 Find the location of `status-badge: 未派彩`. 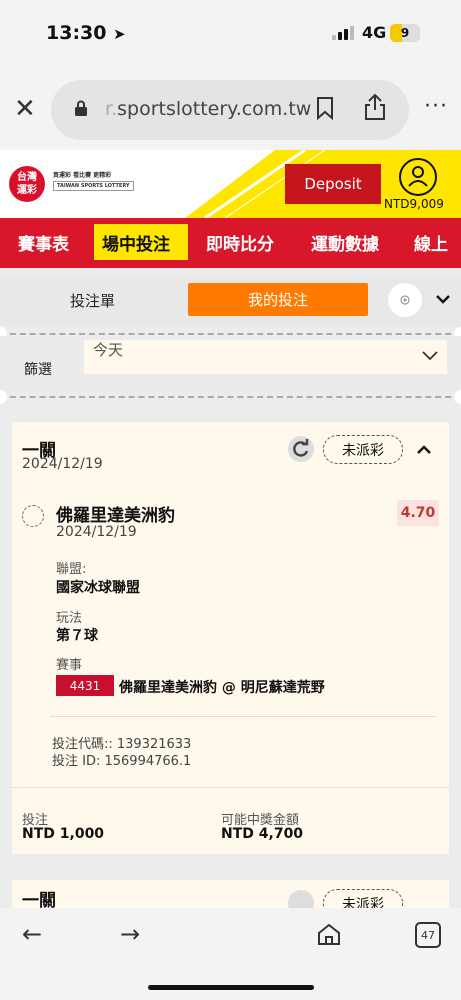

status-badge: 未派彩 is located at coordinates (363, 449).